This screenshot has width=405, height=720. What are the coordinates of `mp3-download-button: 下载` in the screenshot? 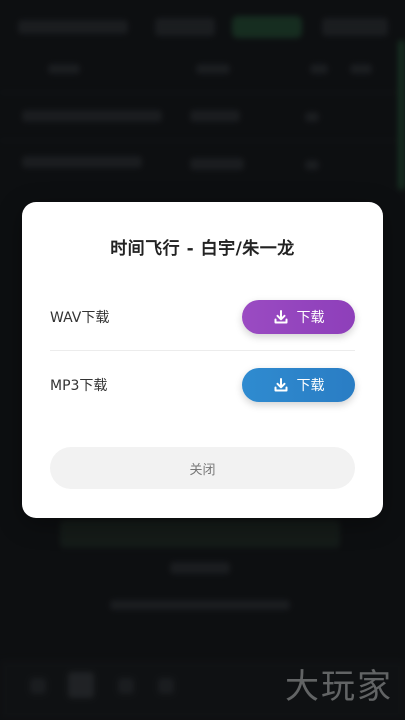 It's located at (298, 385).